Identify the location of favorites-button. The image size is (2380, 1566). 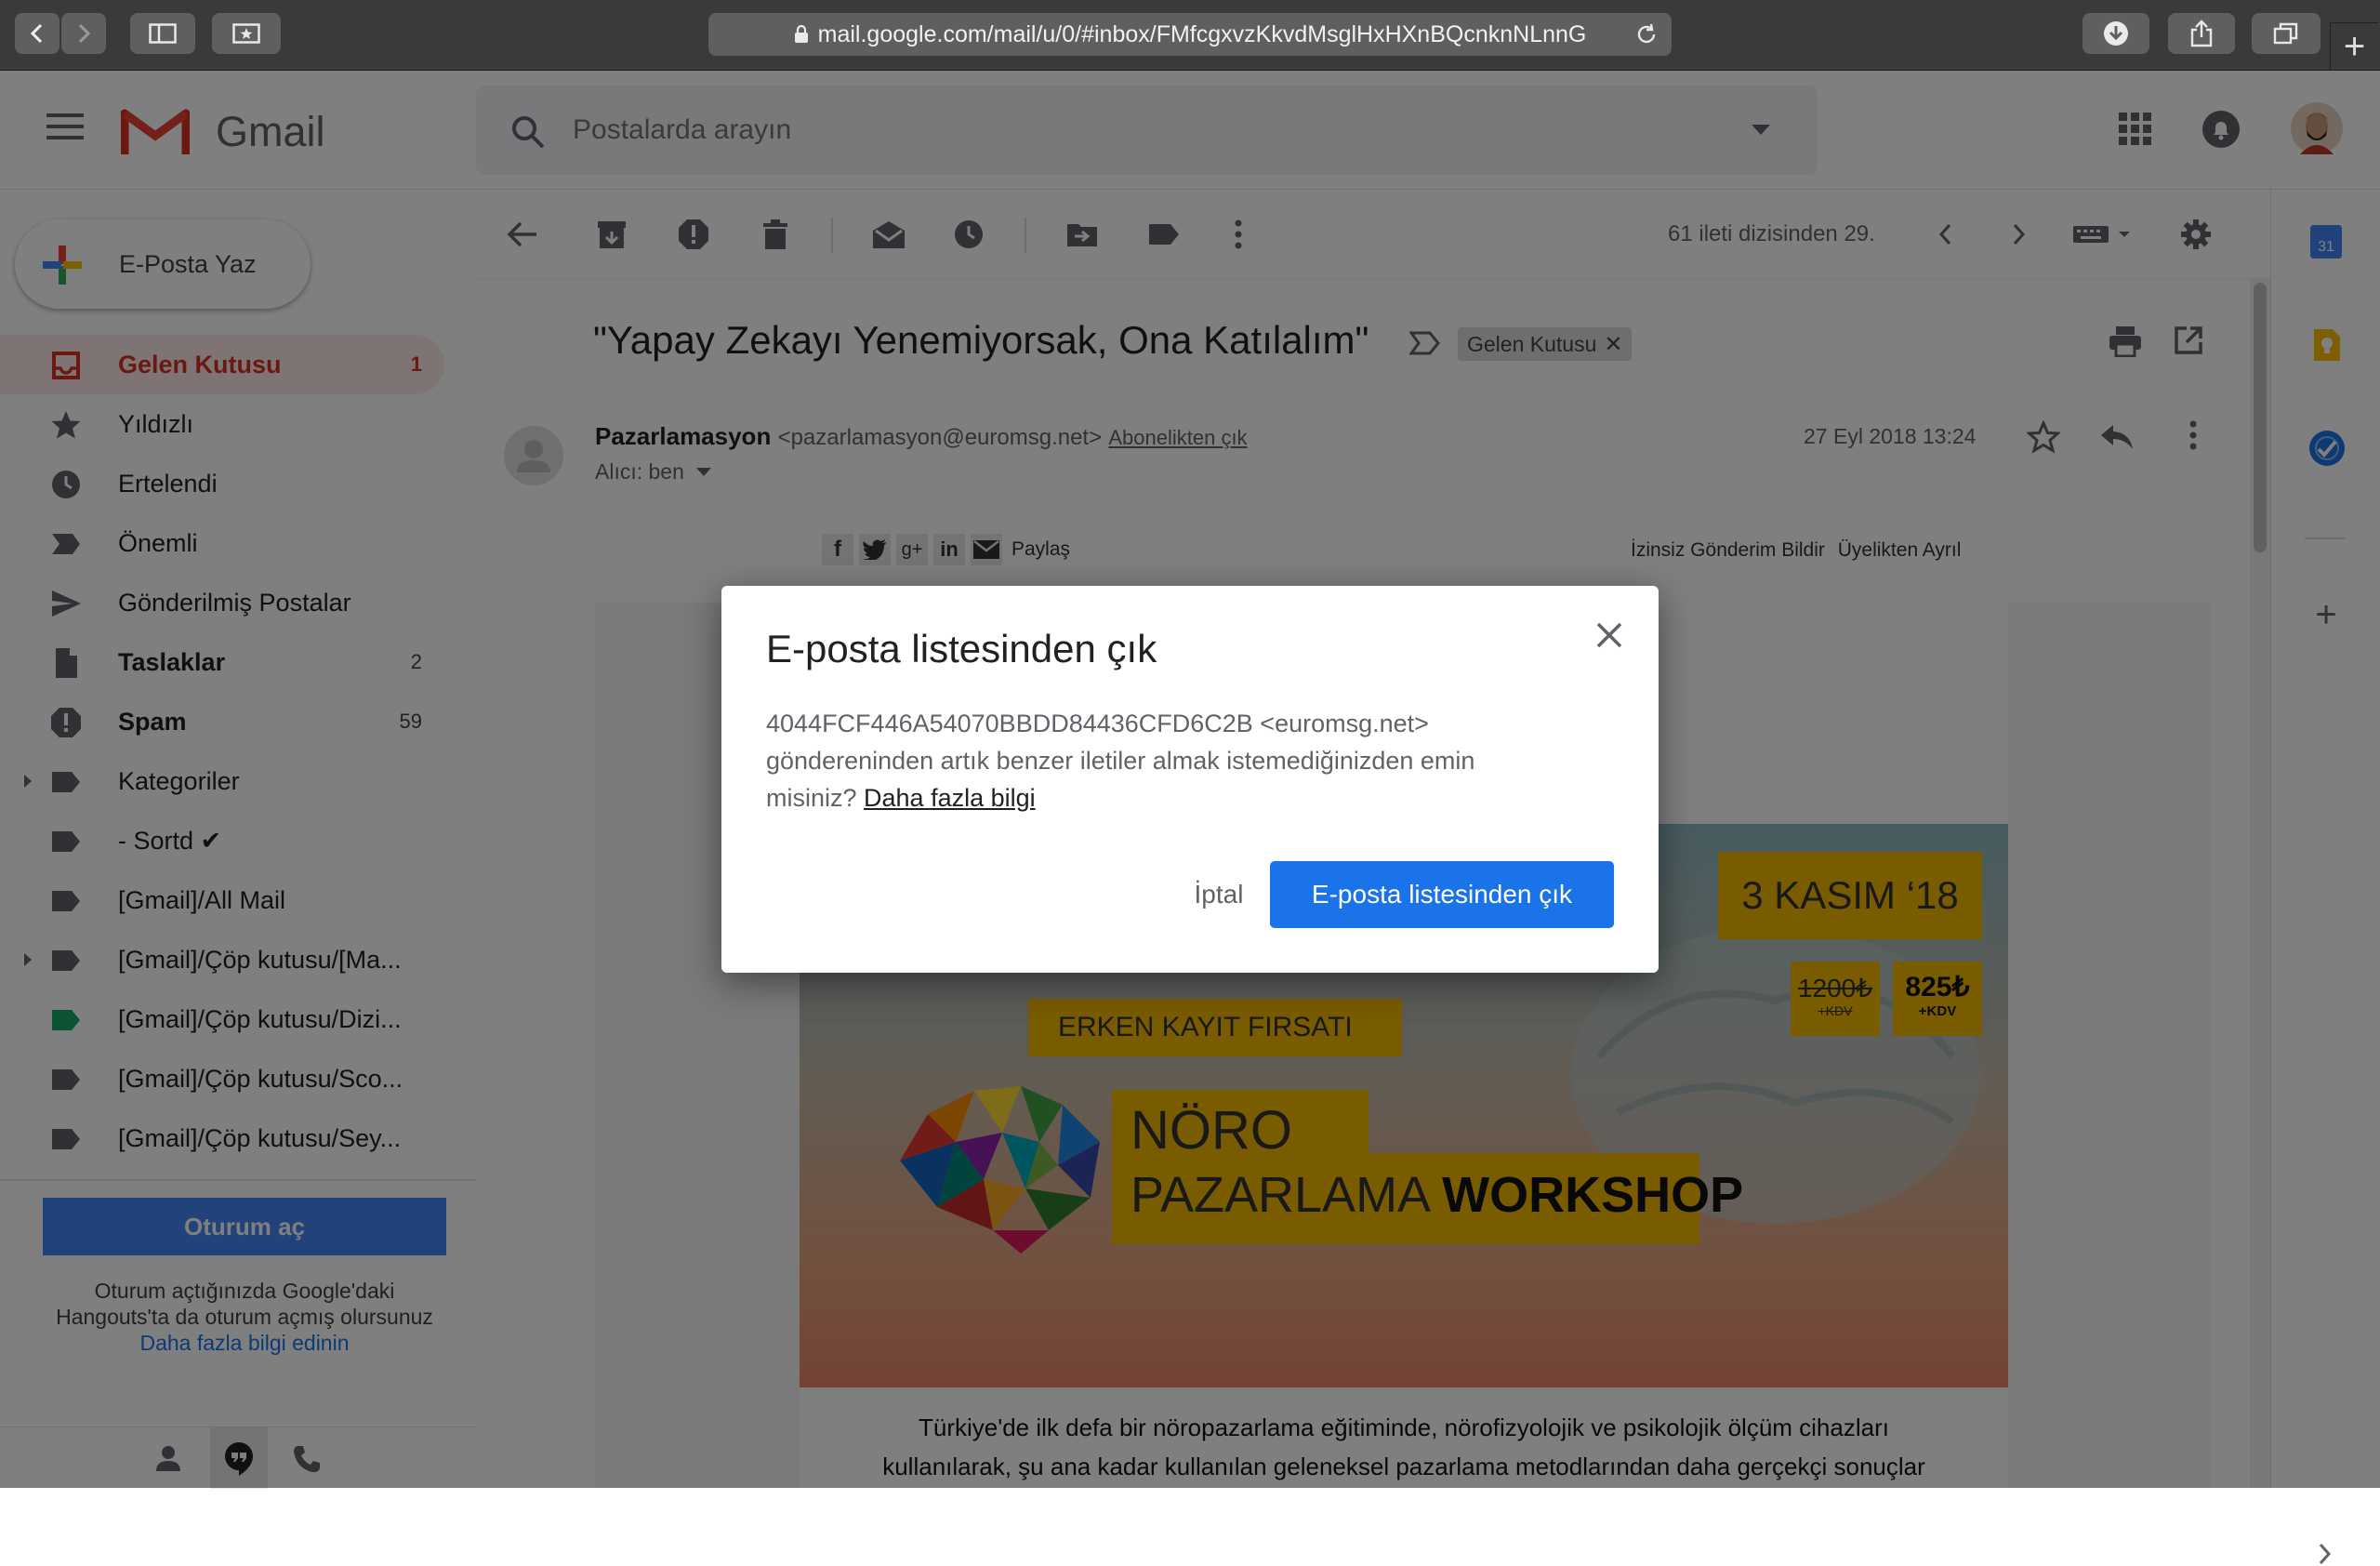
(246, 33).